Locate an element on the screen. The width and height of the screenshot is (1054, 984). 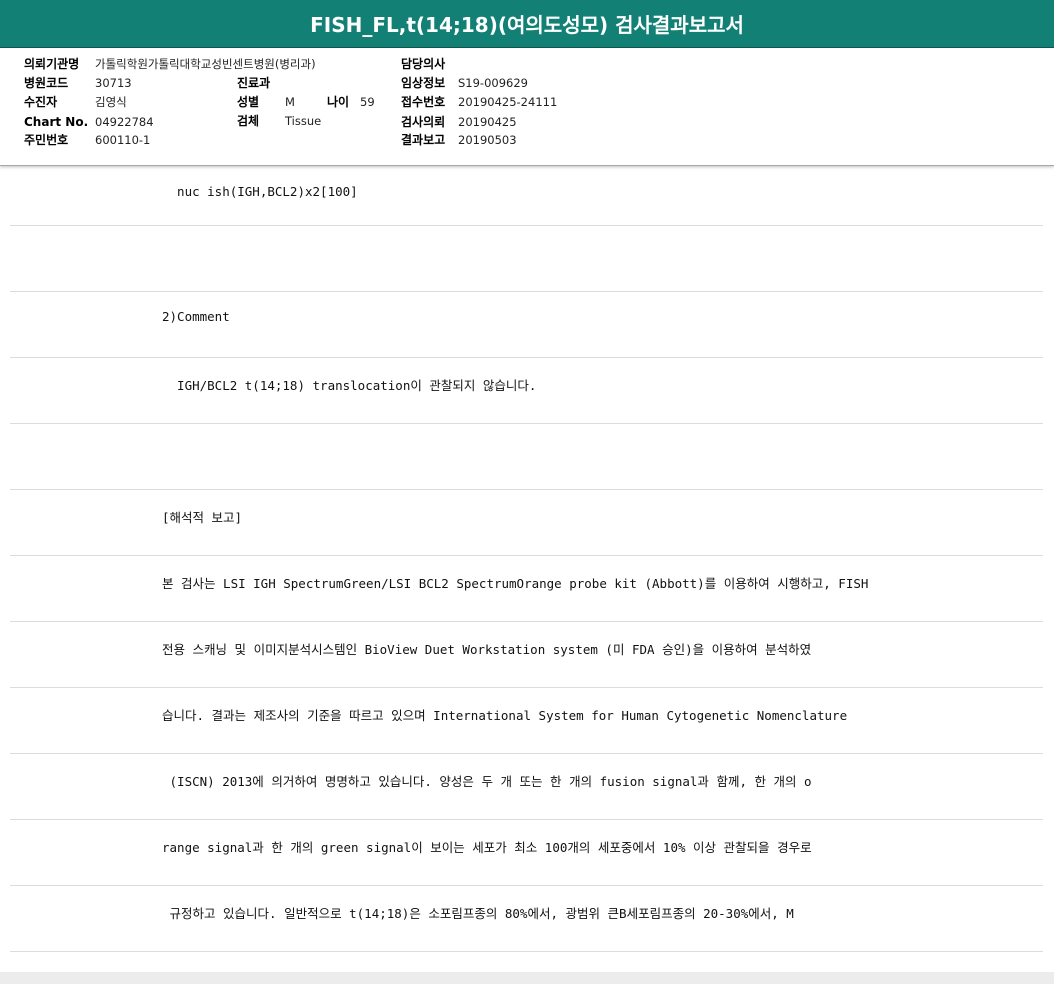
report-date-value: 20190503 is located at coordinates (487, 140).